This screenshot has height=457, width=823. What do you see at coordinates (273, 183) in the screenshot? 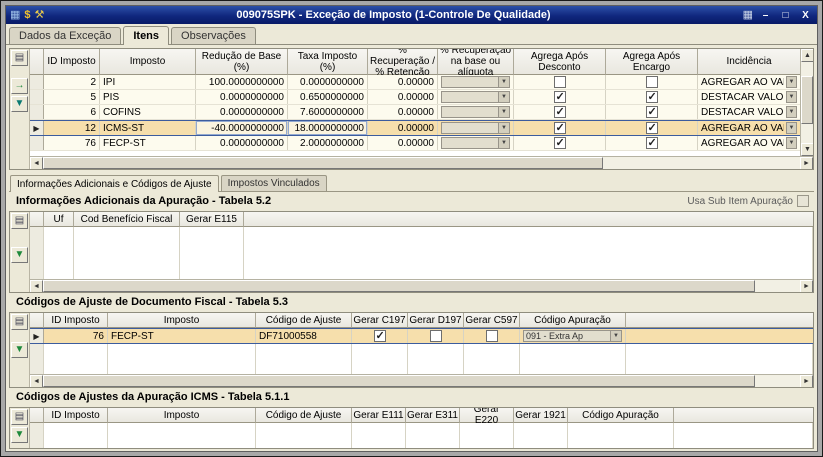
I see `tab-impostos-vinculados: Impostos Vinculados` at bounding box center [273, 183].